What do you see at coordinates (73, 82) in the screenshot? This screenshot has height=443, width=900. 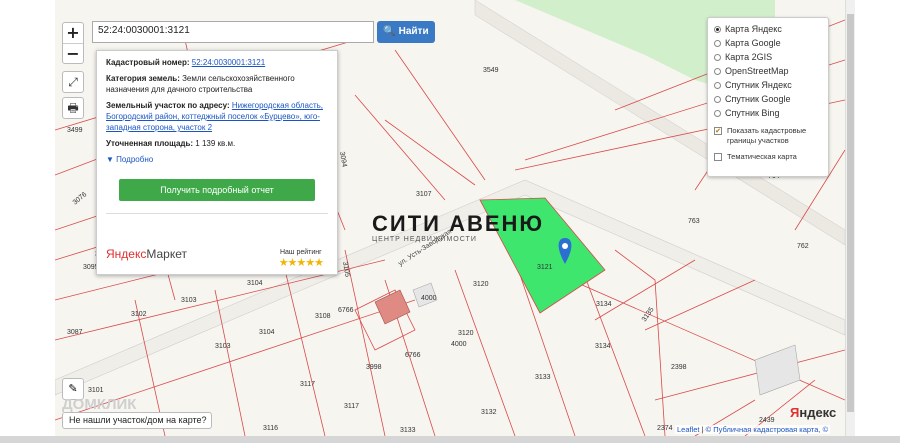 I see `fullscreen-icon: ⤢` at bounding box center [73, 82].